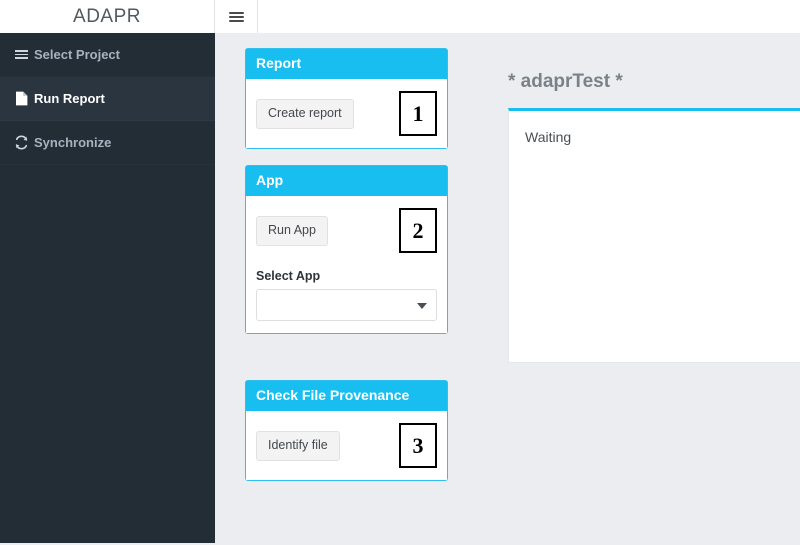 This screenshot has height=545, width=800. Describe the element at coordinates (418, 446) in the screenshot. I see `callout-marker-3: 3` at that location.